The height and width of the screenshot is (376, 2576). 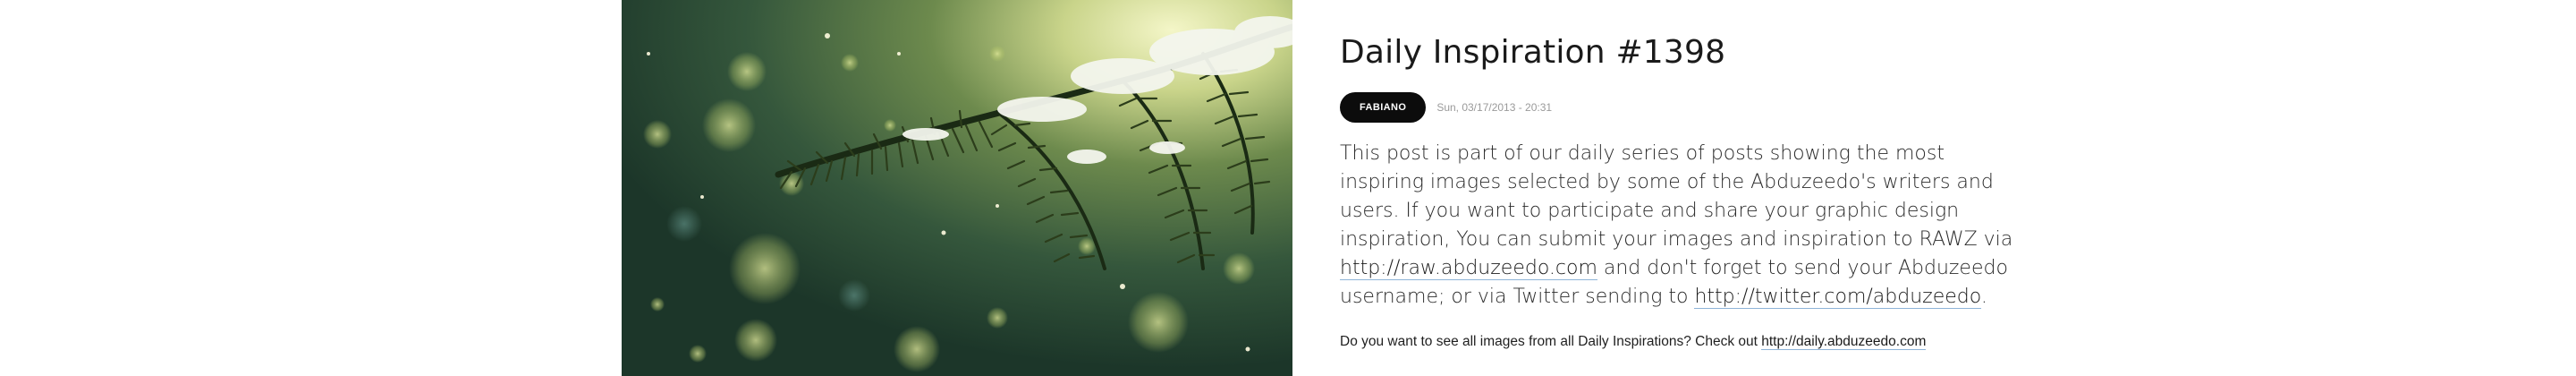 What do you see at coordinates (1844, 342) in the screenshot?
I see `daily-abduzeedo-link: http://daily.abduzeedo.com` at bounding box center [1844, 342].